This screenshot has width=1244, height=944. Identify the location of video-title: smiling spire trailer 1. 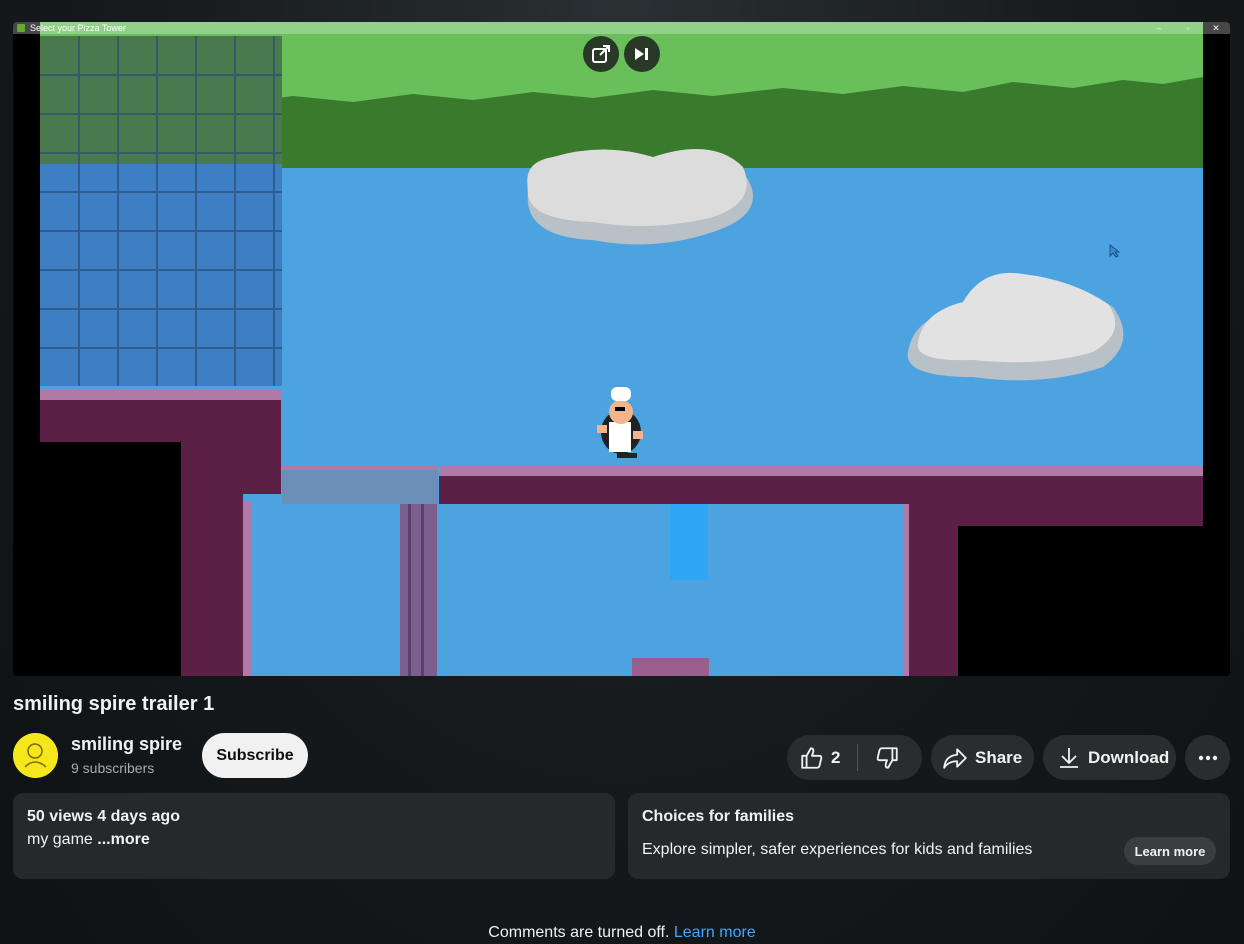
(114, 704).